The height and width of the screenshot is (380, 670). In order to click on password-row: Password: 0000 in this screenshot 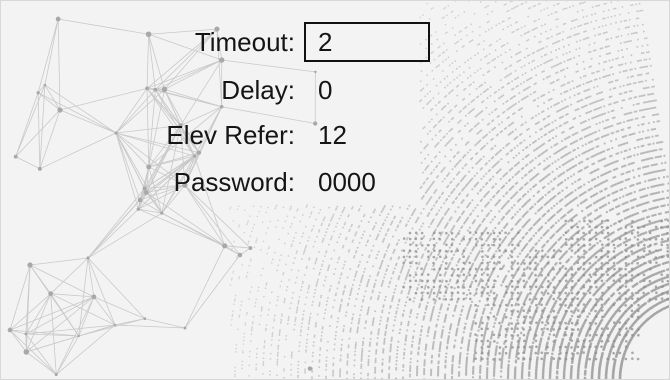, I will do `click(335, 182)`.